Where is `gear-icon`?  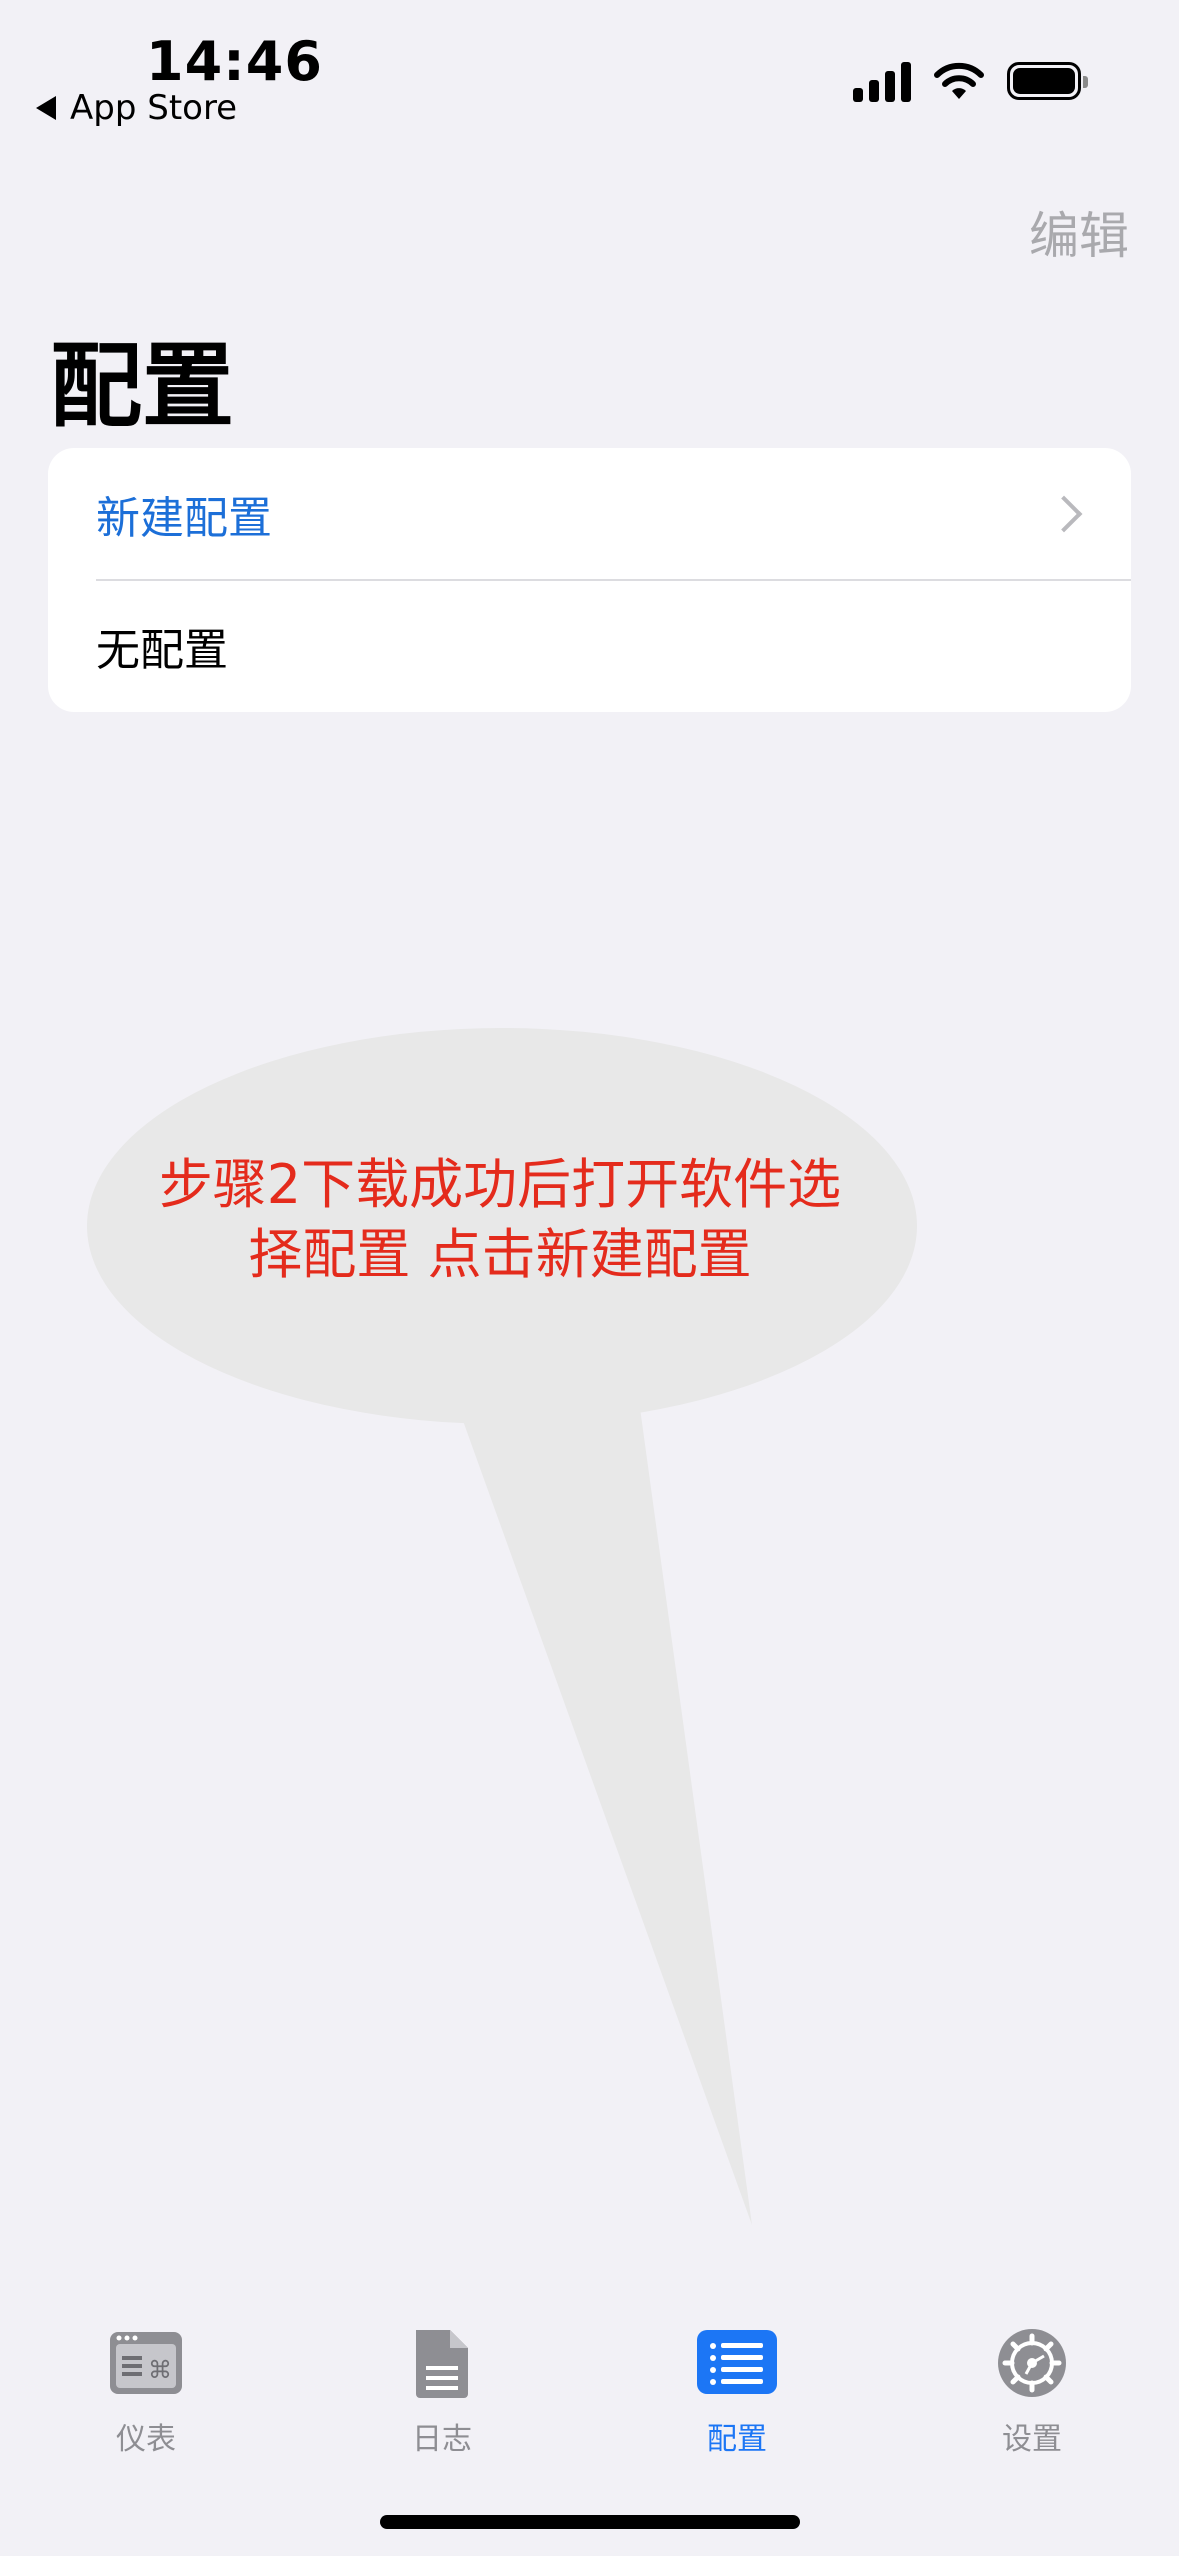 gear-icon is located at coordinates (1032, 2363).